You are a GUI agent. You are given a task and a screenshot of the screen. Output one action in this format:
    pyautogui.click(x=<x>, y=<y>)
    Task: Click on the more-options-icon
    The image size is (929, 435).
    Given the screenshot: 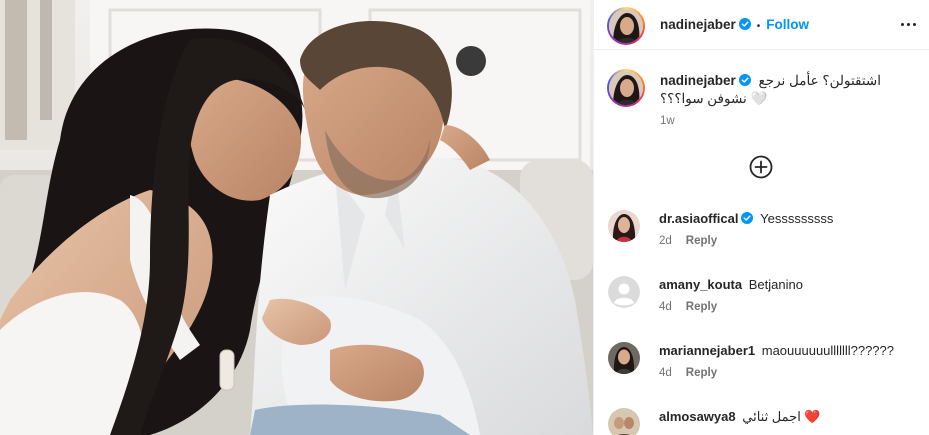 What is the action you would take?
    pyautogui.click(x=908, y=24)
    